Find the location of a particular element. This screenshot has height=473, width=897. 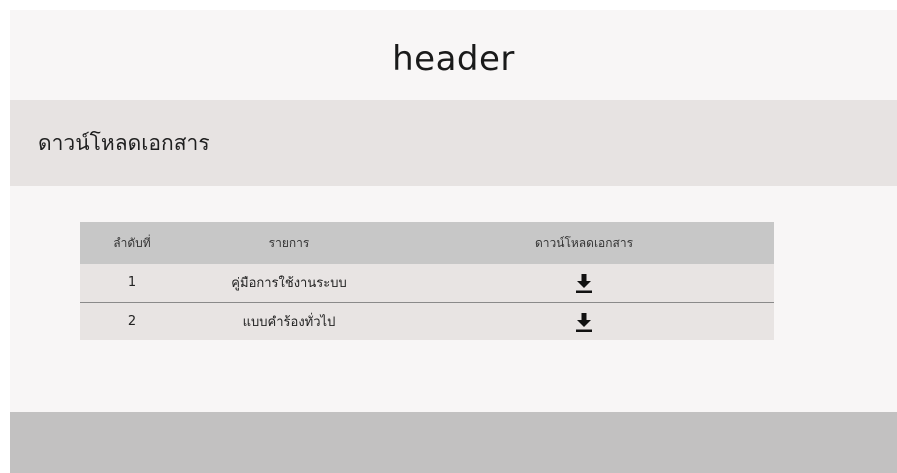

column-header-item: รายการ is located at coordinates (289, 242).